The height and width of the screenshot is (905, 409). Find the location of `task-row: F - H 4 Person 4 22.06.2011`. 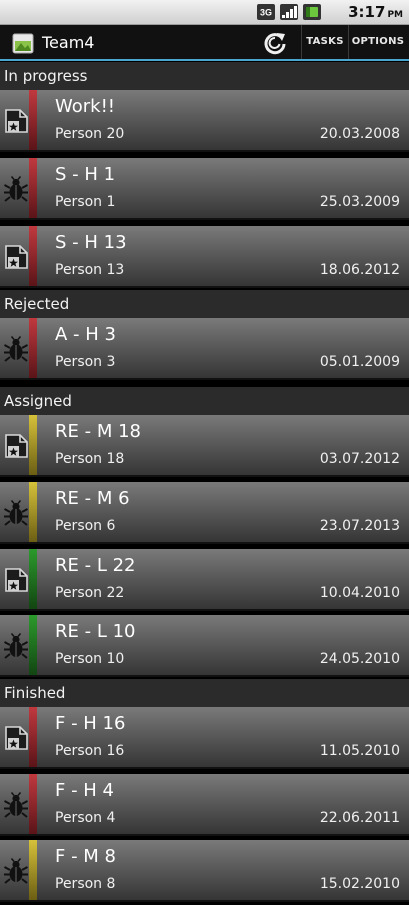

task-row: F - H 4 Person 4 22.06.2011 is located at coordinates (204, 805).